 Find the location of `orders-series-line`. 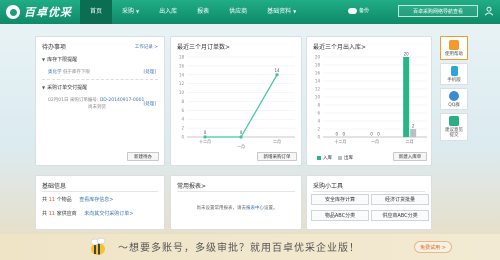

orders-series-line is located at coordinates (241, 106).